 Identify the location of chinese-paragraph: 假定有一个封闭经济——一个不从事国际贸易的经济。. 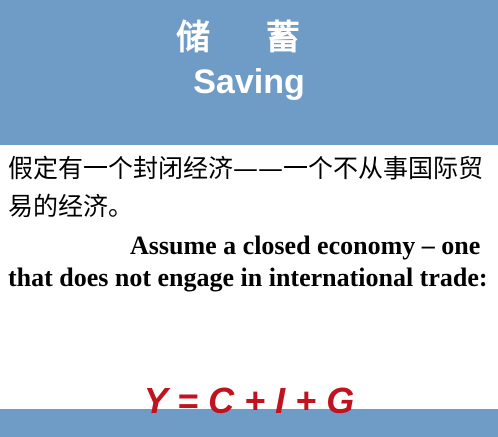
(246, 187).